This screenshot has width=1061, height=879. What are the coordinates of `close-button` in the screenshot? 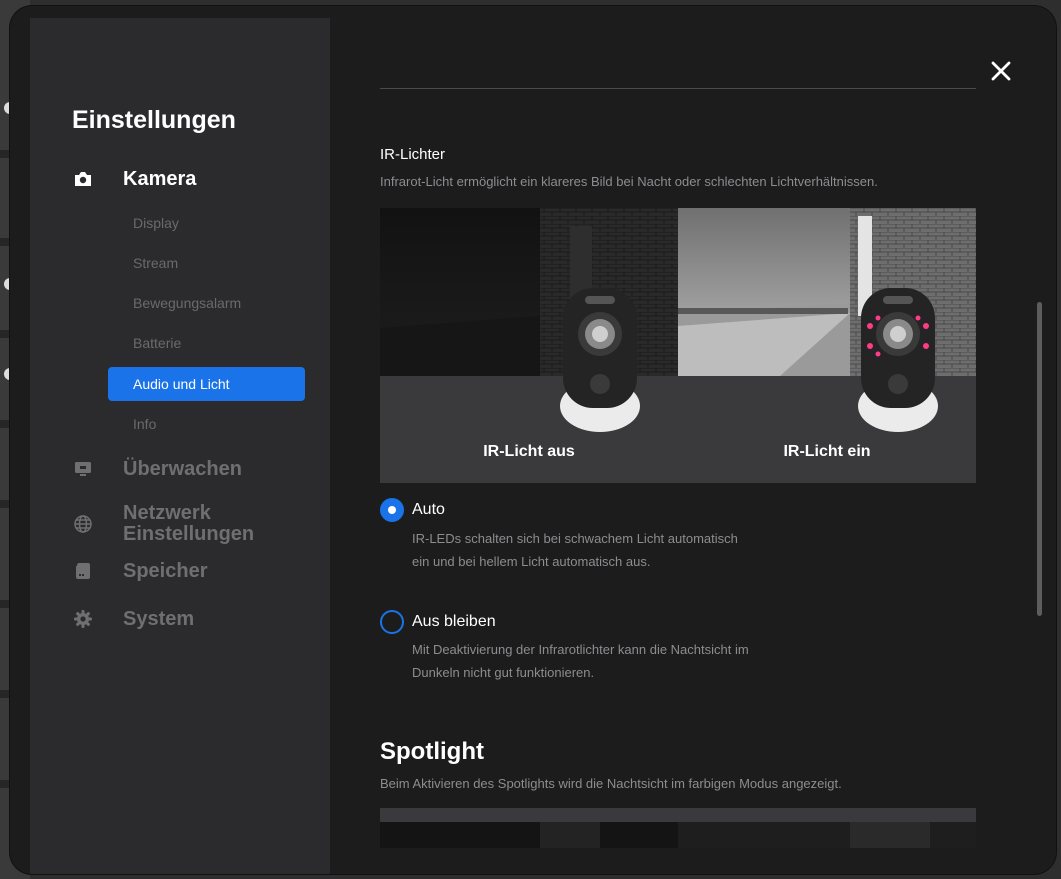 It's located at (1001, 71).